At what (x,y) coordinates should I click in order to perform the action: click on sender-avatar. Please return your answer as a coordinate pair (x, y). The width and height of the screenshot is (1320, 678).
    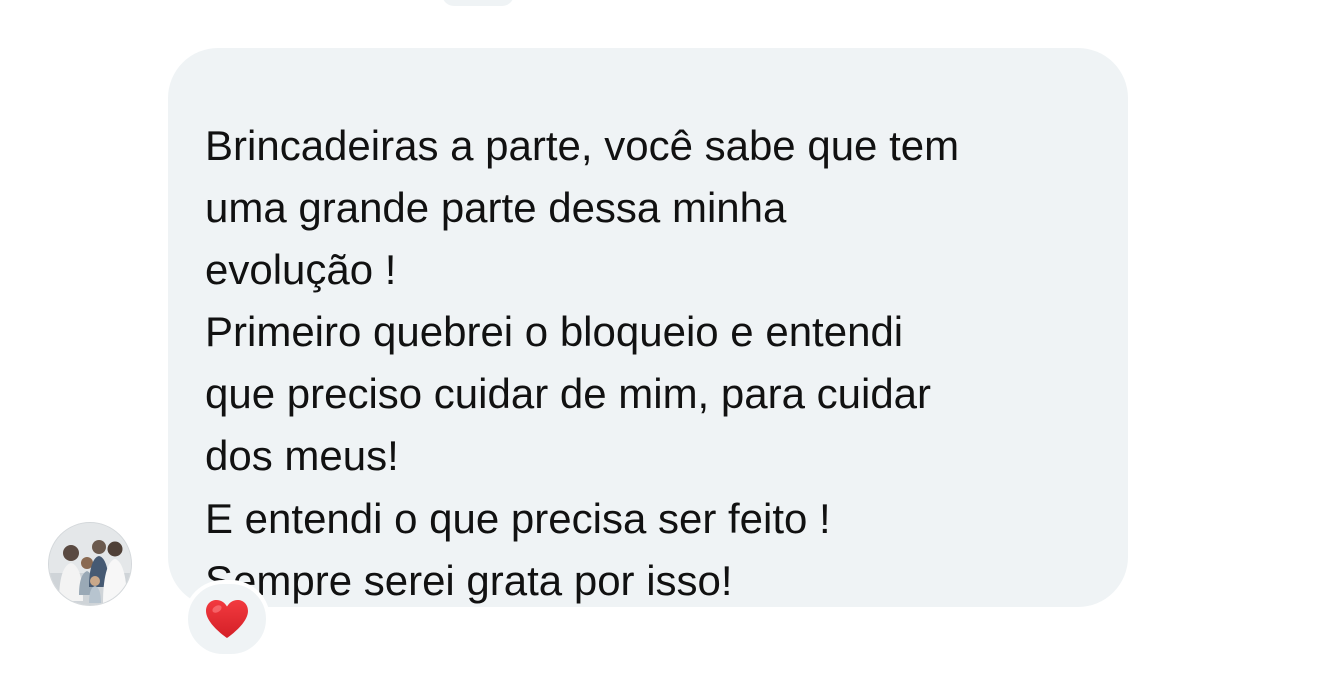
    Looking at the image, I should click on (90, 564).